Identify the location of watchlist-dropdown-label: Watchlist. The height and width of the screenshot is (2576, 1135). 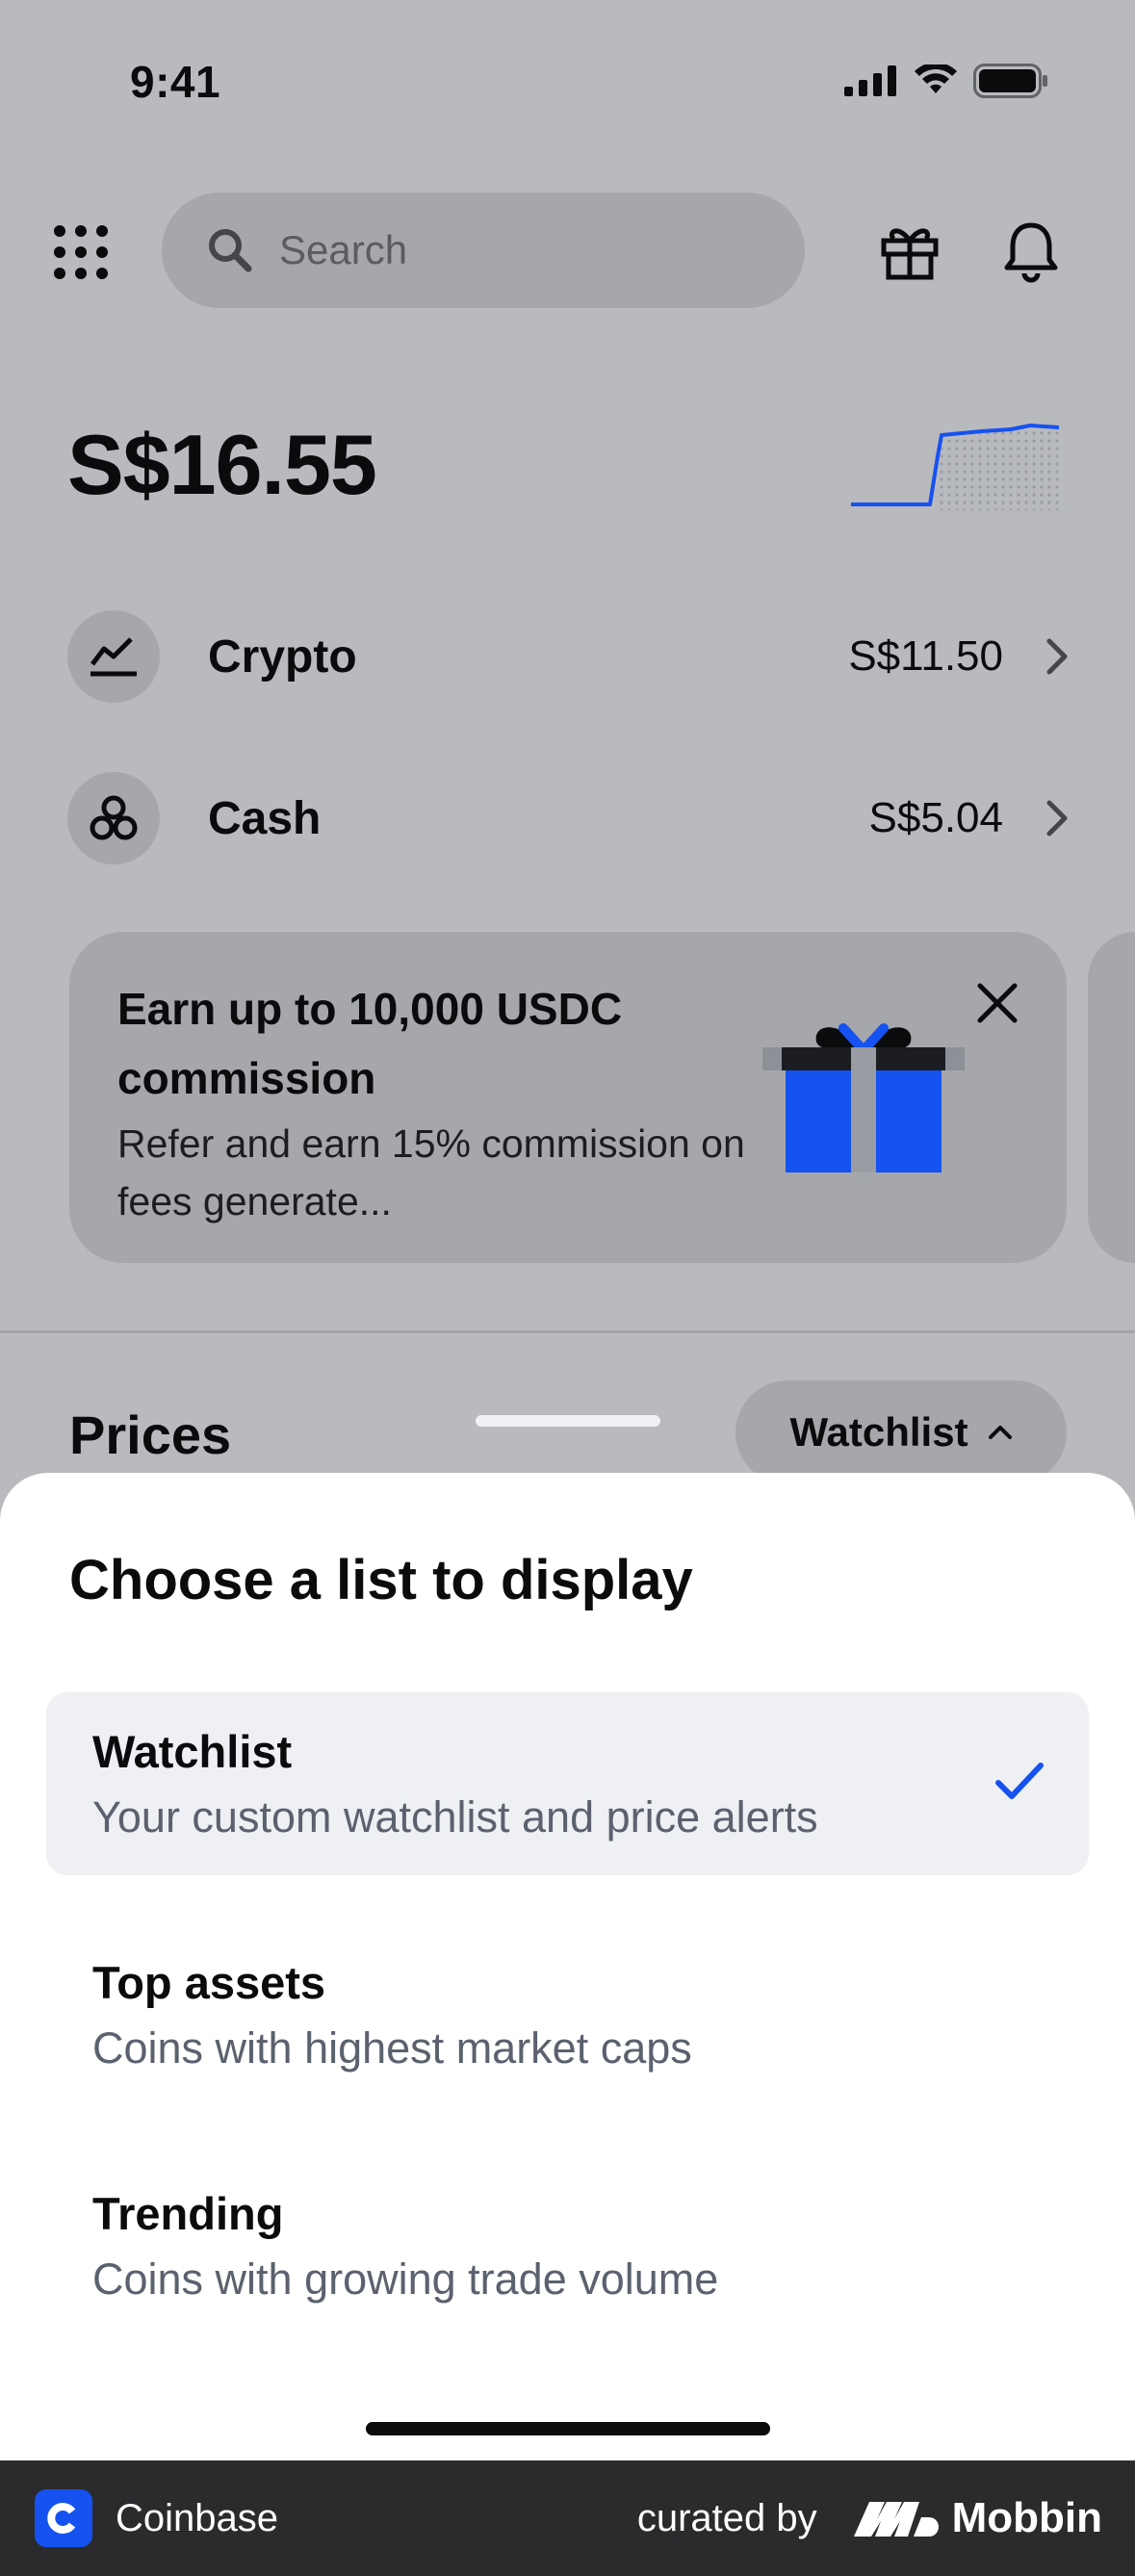
(878, 1432).